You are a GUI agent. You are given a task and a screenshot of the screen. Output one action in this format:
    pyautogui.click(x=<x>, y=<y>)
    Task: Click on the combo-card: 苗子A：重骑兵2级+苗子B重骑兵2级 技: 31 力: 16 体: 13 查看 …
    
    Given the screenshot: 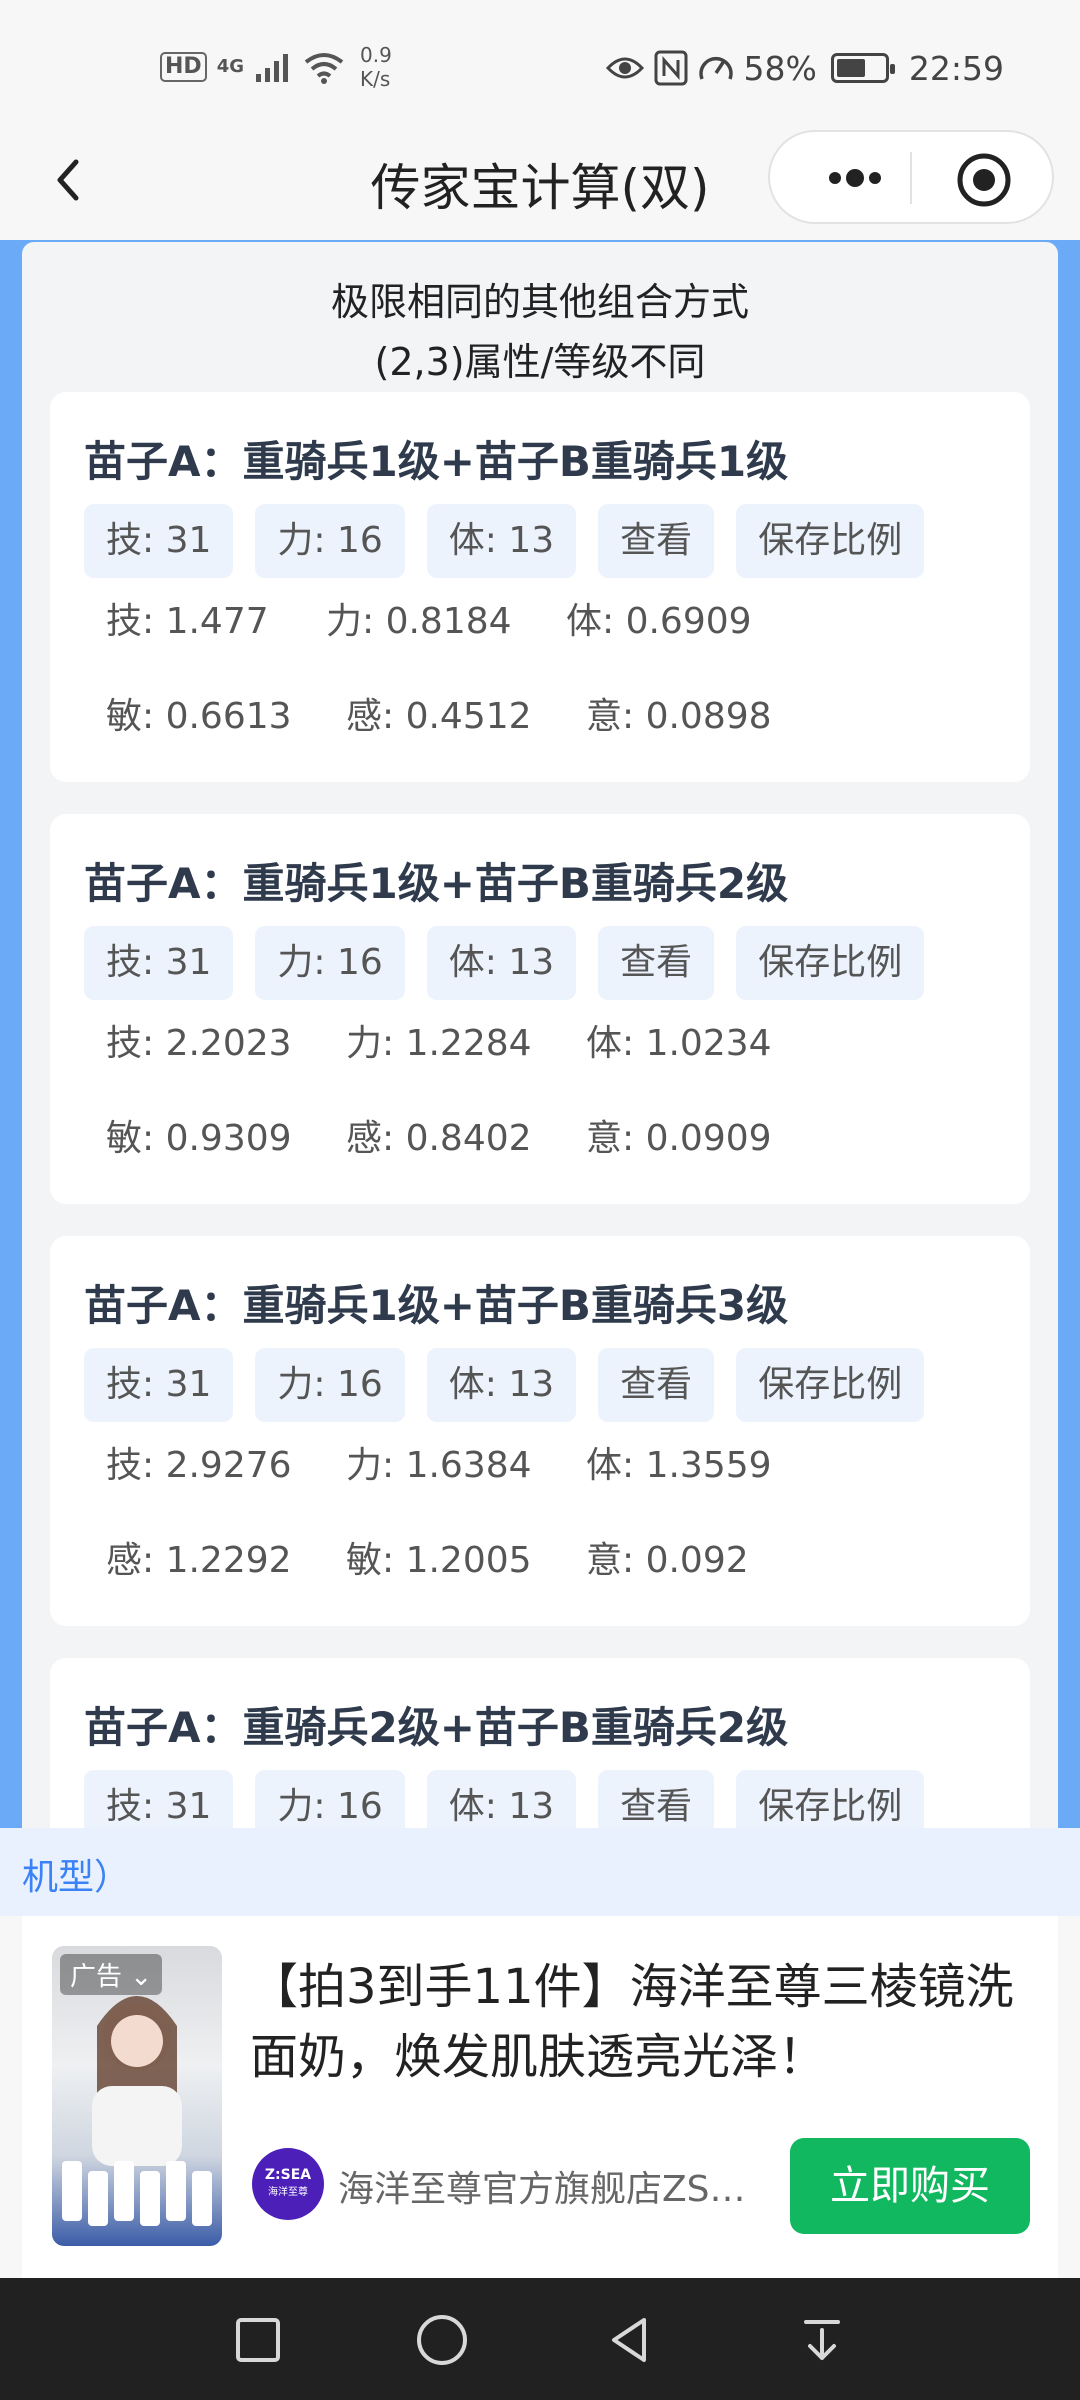 What is the action you would take?
    pyautogui.click(x=540, y=1743)
    